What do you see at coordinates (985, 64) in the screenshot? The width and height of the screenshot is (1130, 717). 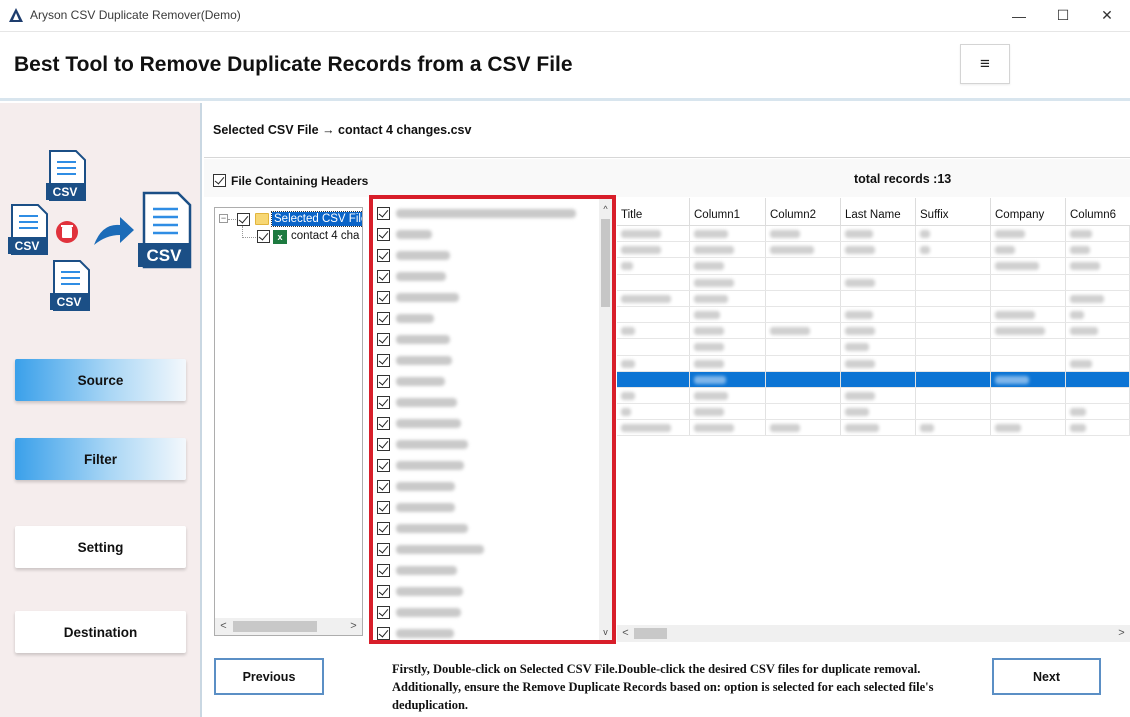 I see `menu-button: ≡` at bounding box center [985, 64].